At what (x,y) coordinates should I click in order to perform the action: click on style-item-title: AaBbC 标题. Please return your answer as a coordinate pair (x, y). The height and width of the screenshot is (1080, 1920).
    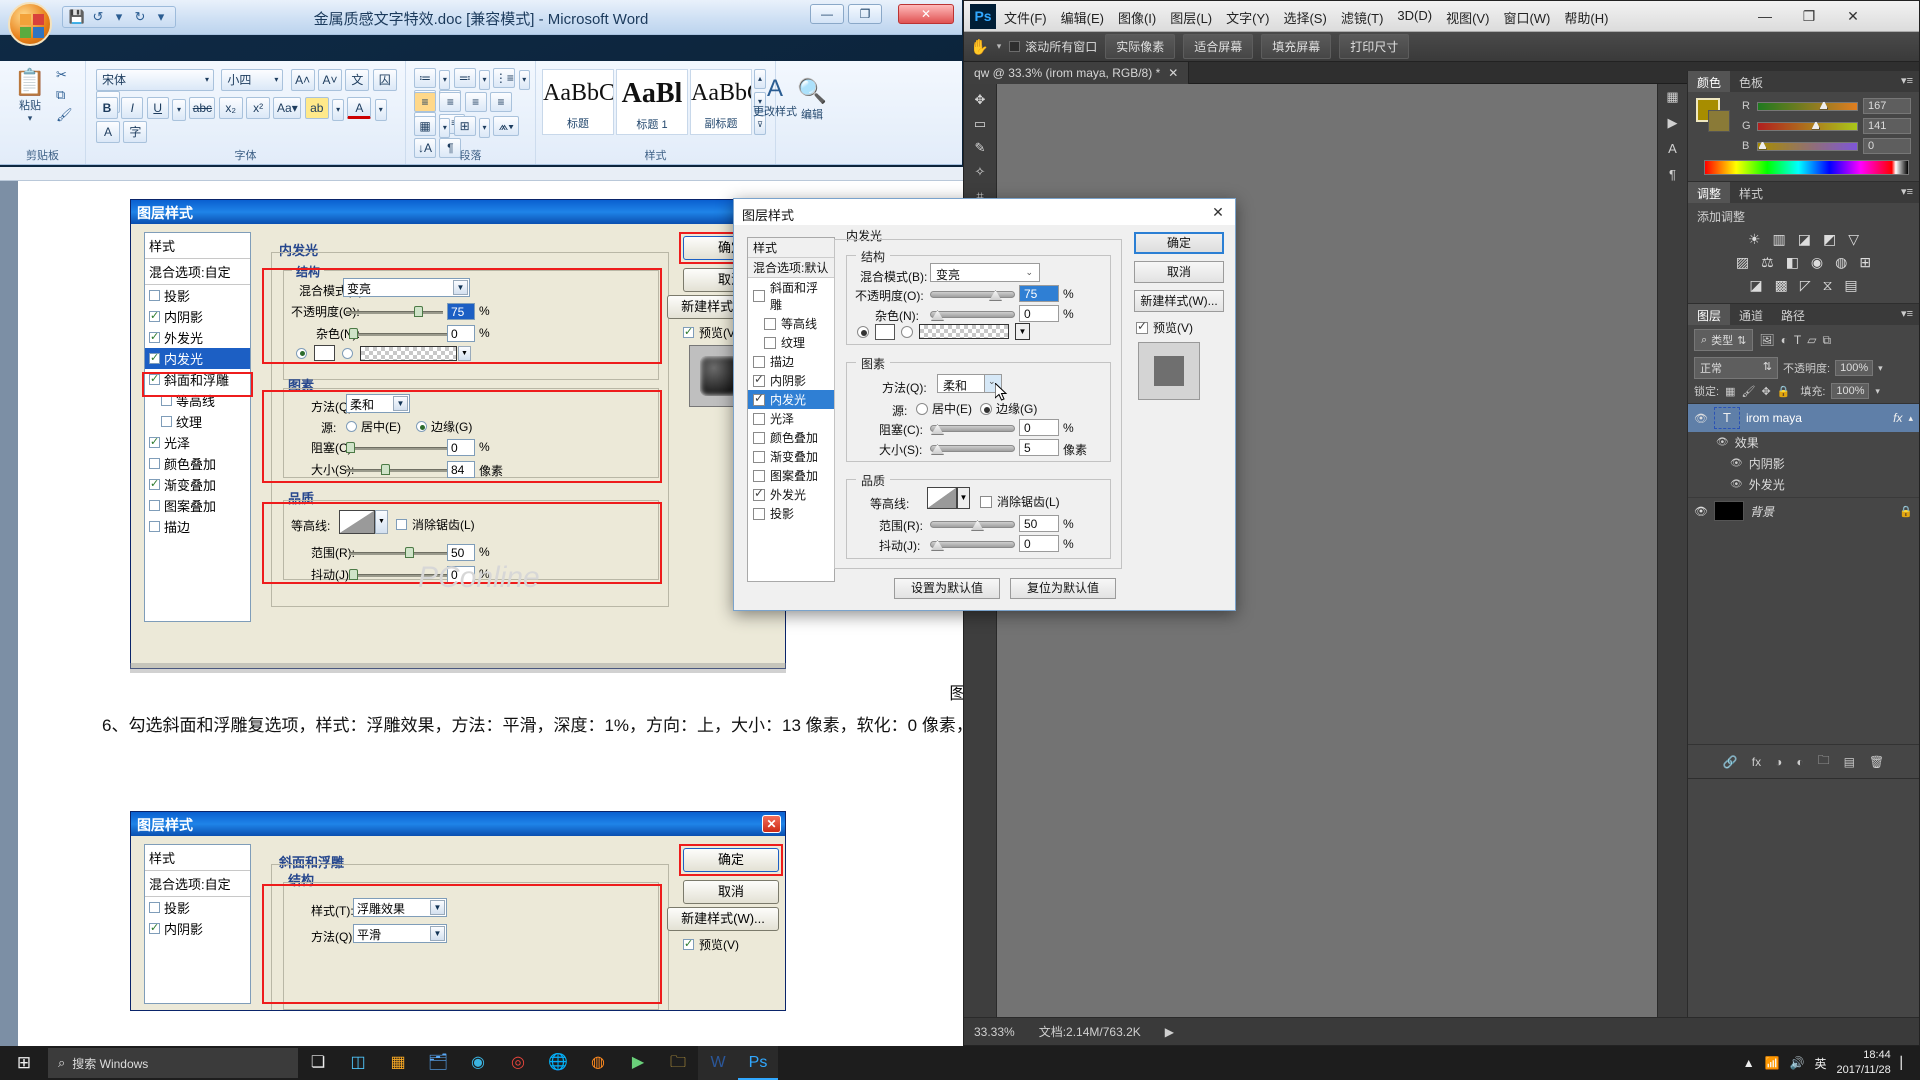
    Looking at the image, I should click on (578, 102).